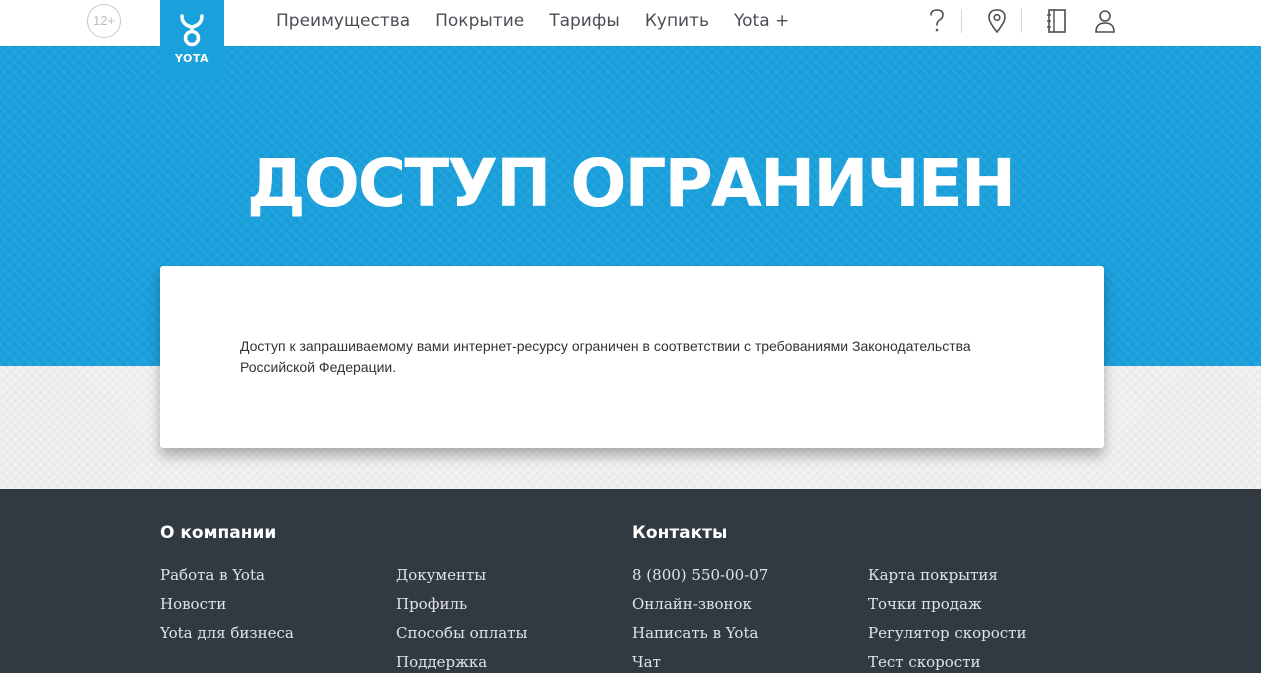 This screenshot has width=1261, height=673. I want to click on nav-coverage: Покрытие, so click(479, 21).